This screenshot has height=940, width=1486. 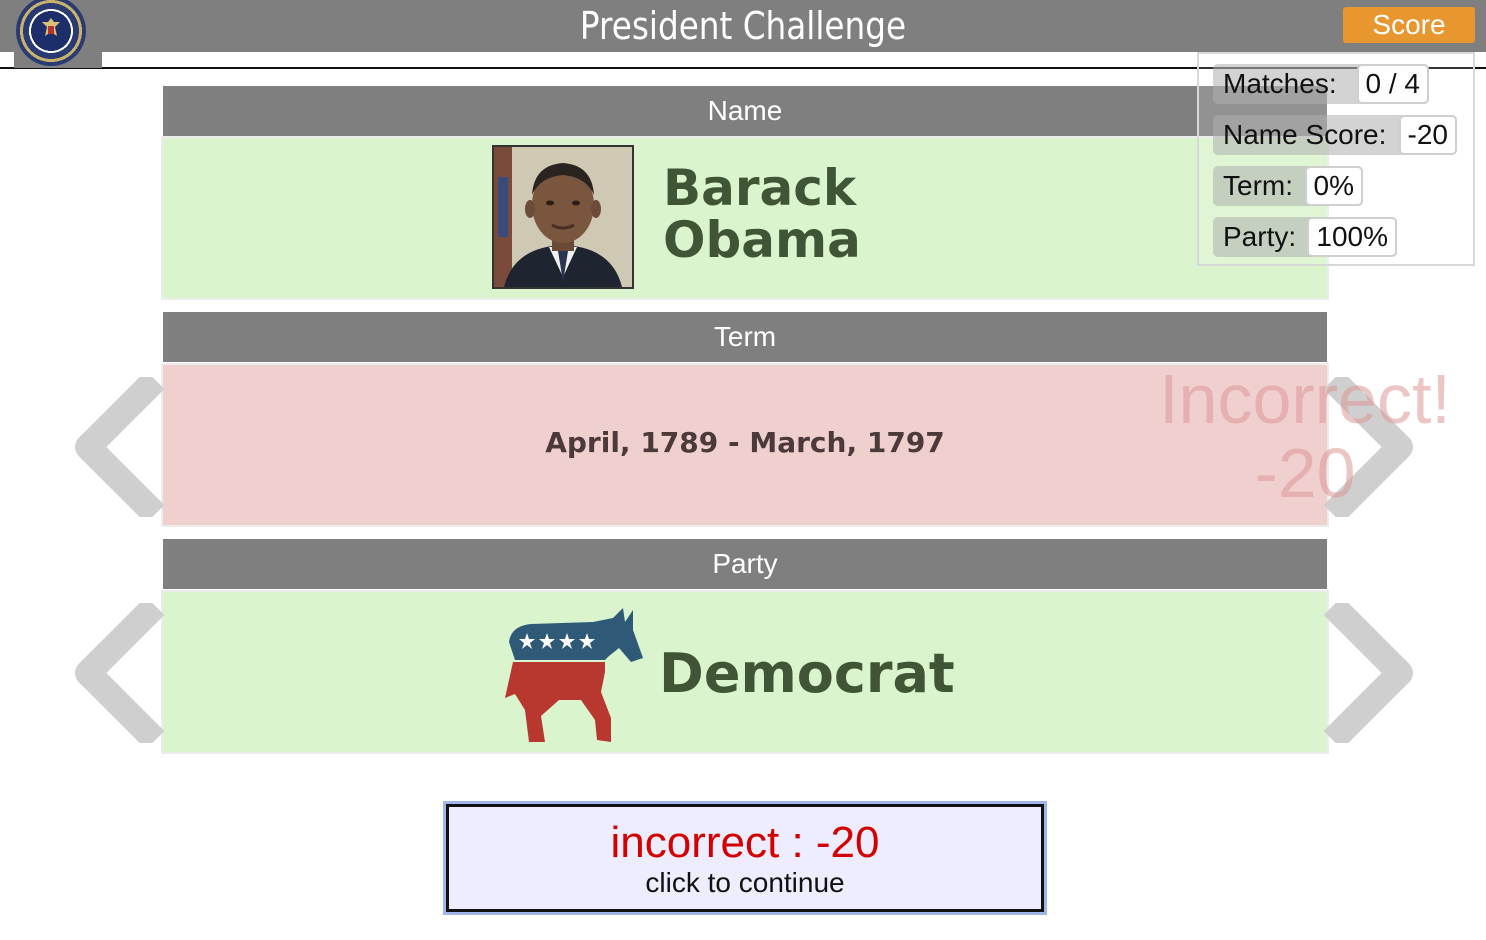 I want to click on name-card: Barack Obama, so click(x=745, y=218).